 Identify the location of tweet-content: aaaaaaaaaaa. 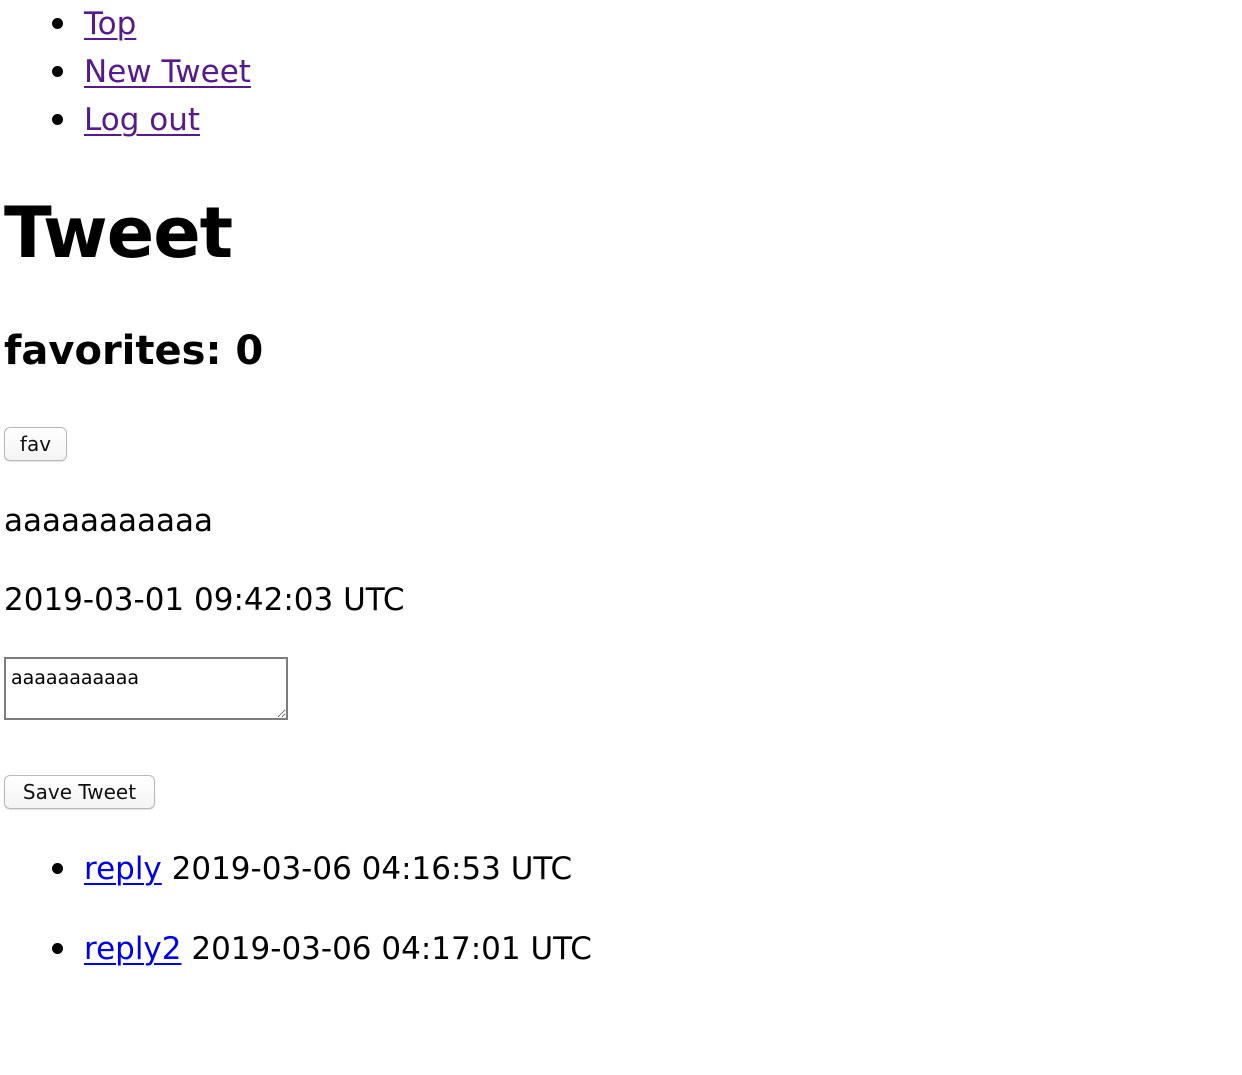
(108, 521).